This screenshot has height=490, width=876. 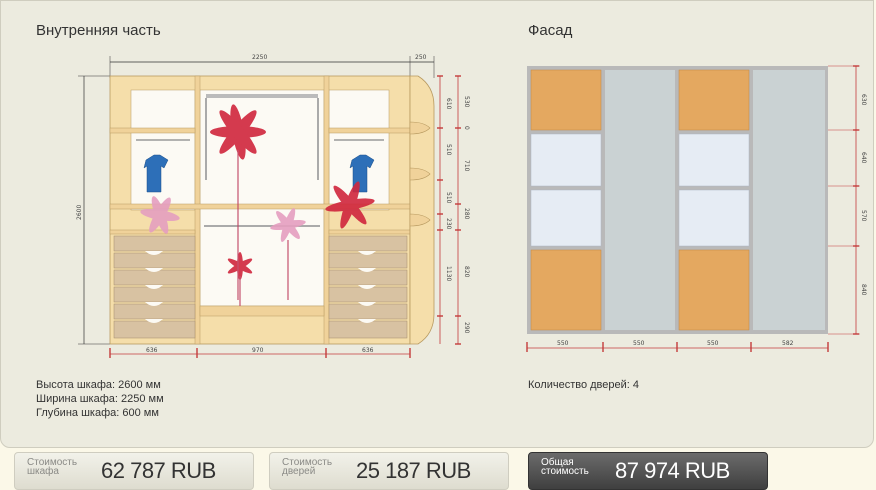 I want to click on spec-width: Ширина шкафа: 2250 мм, so click(x=100, y=399).